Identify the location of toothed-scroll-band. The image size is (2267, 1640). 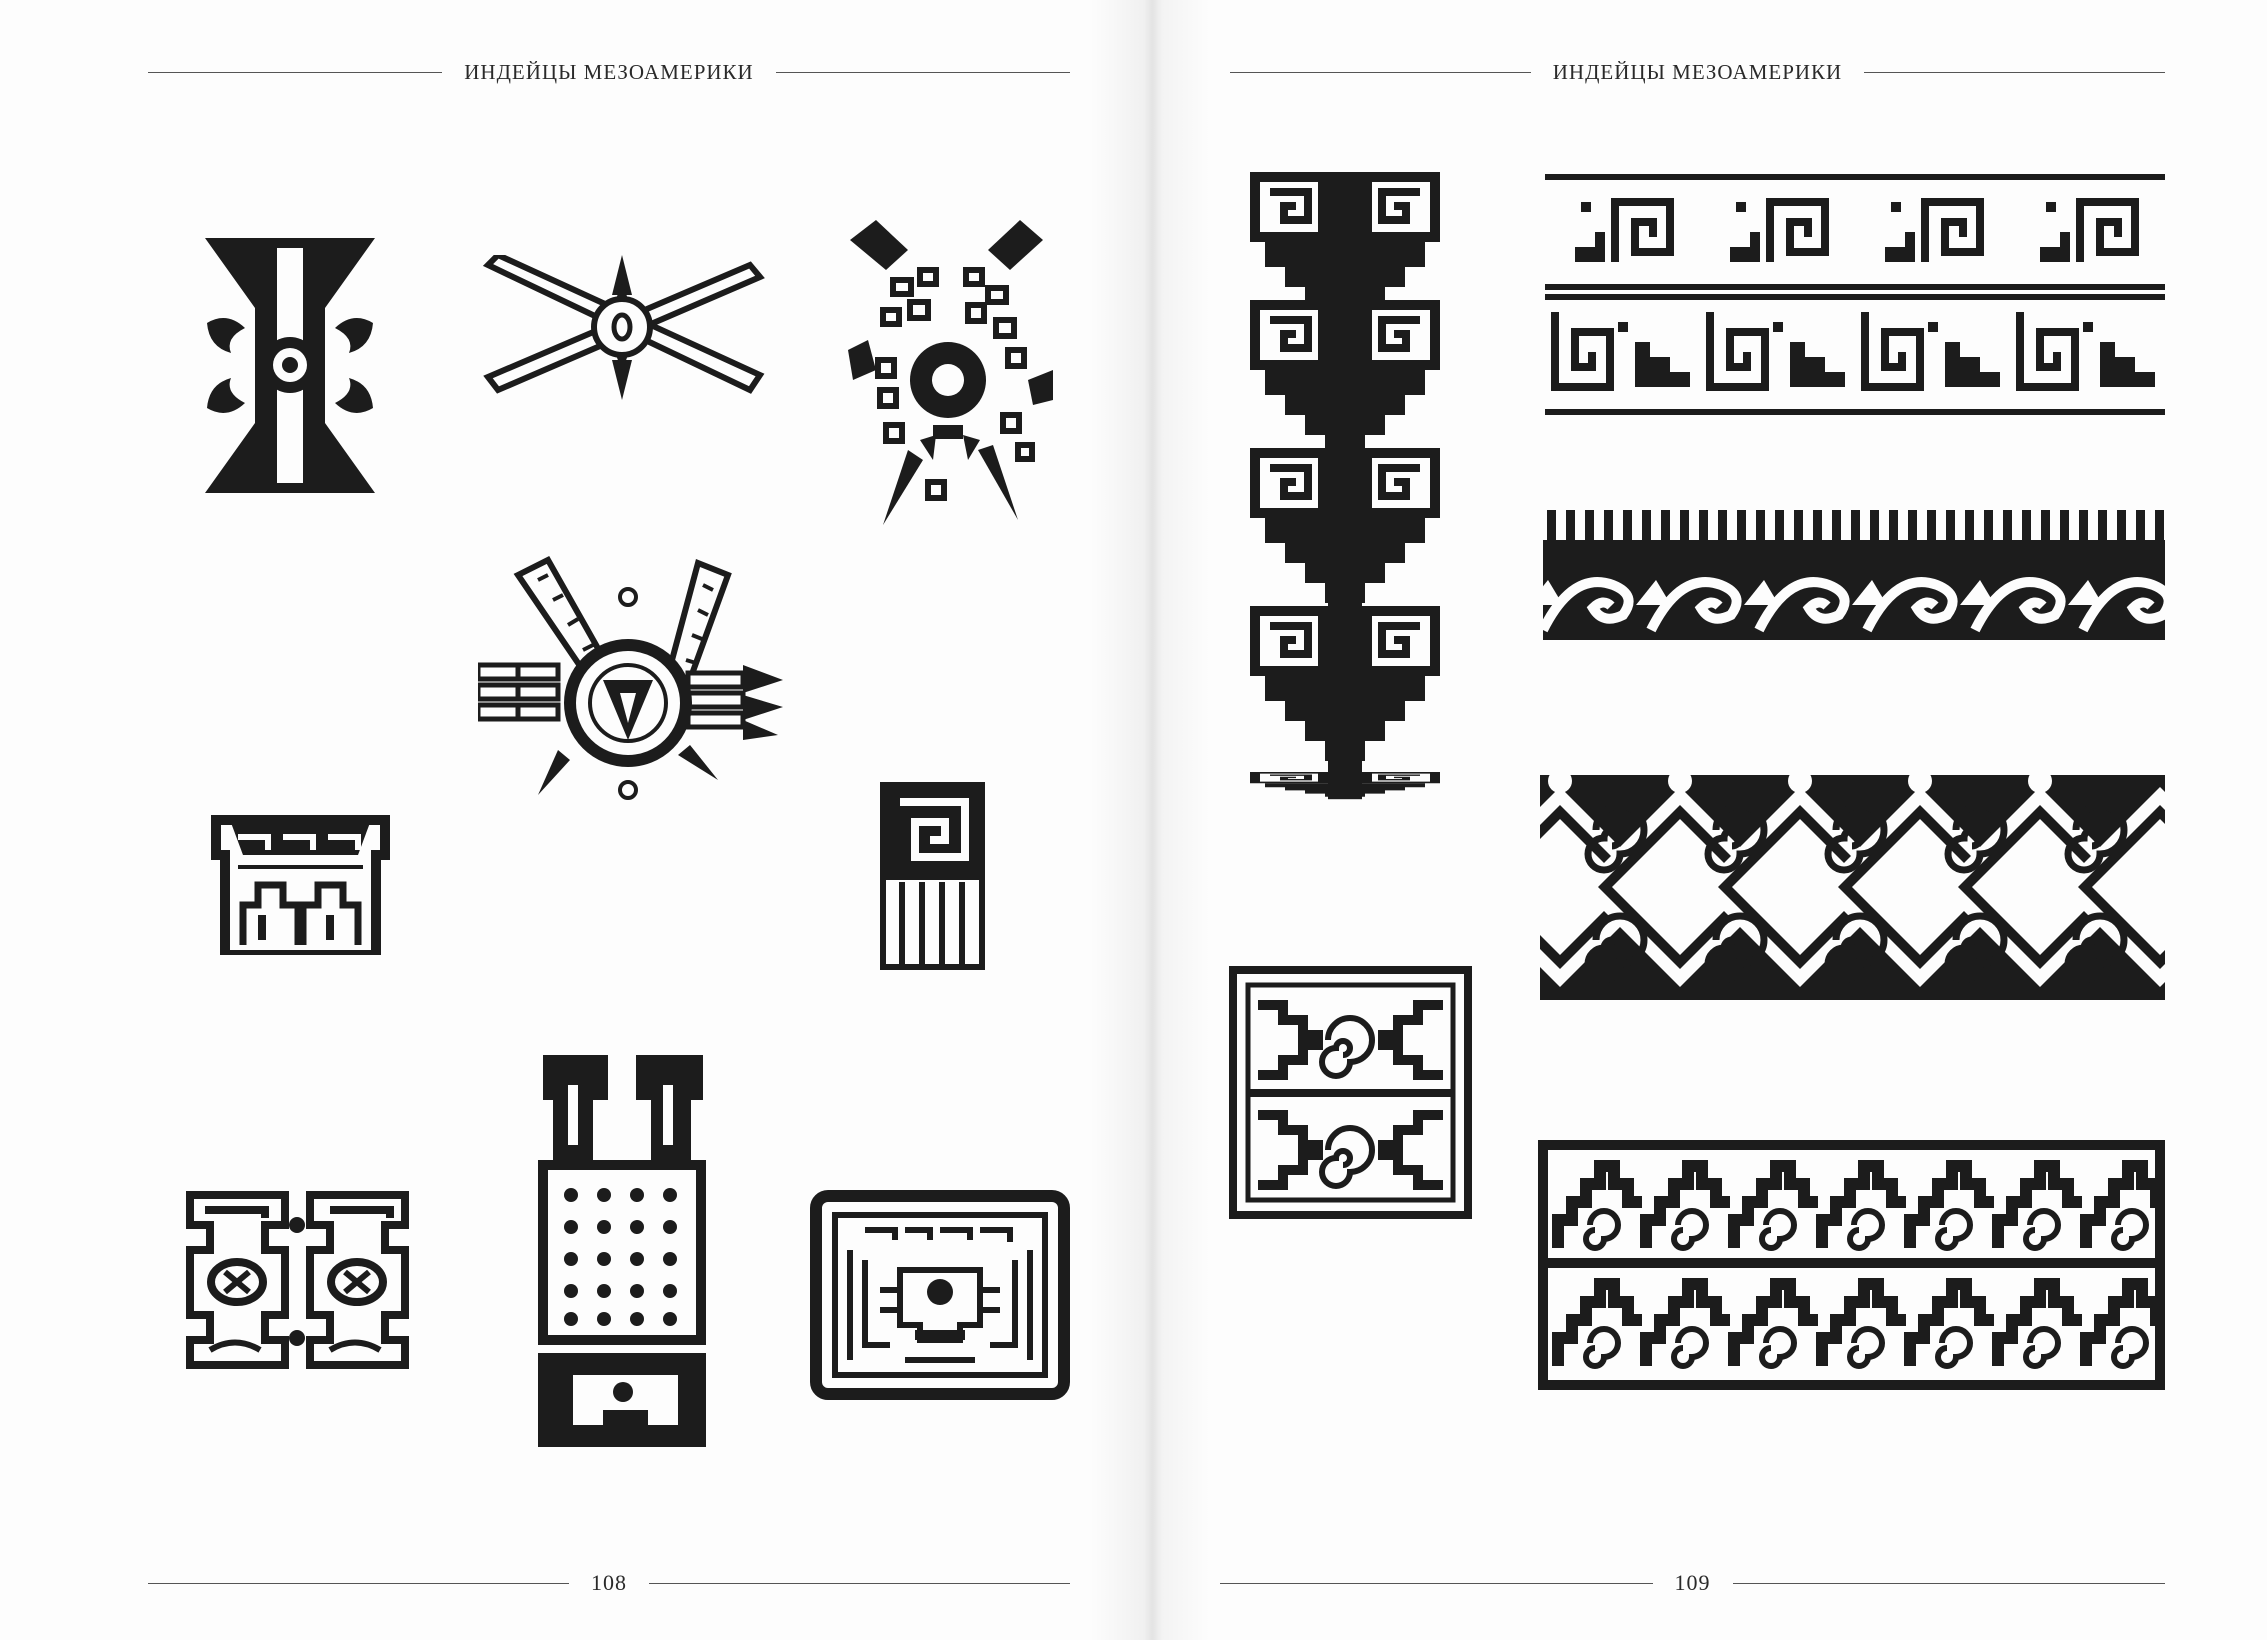
(1854, 575).